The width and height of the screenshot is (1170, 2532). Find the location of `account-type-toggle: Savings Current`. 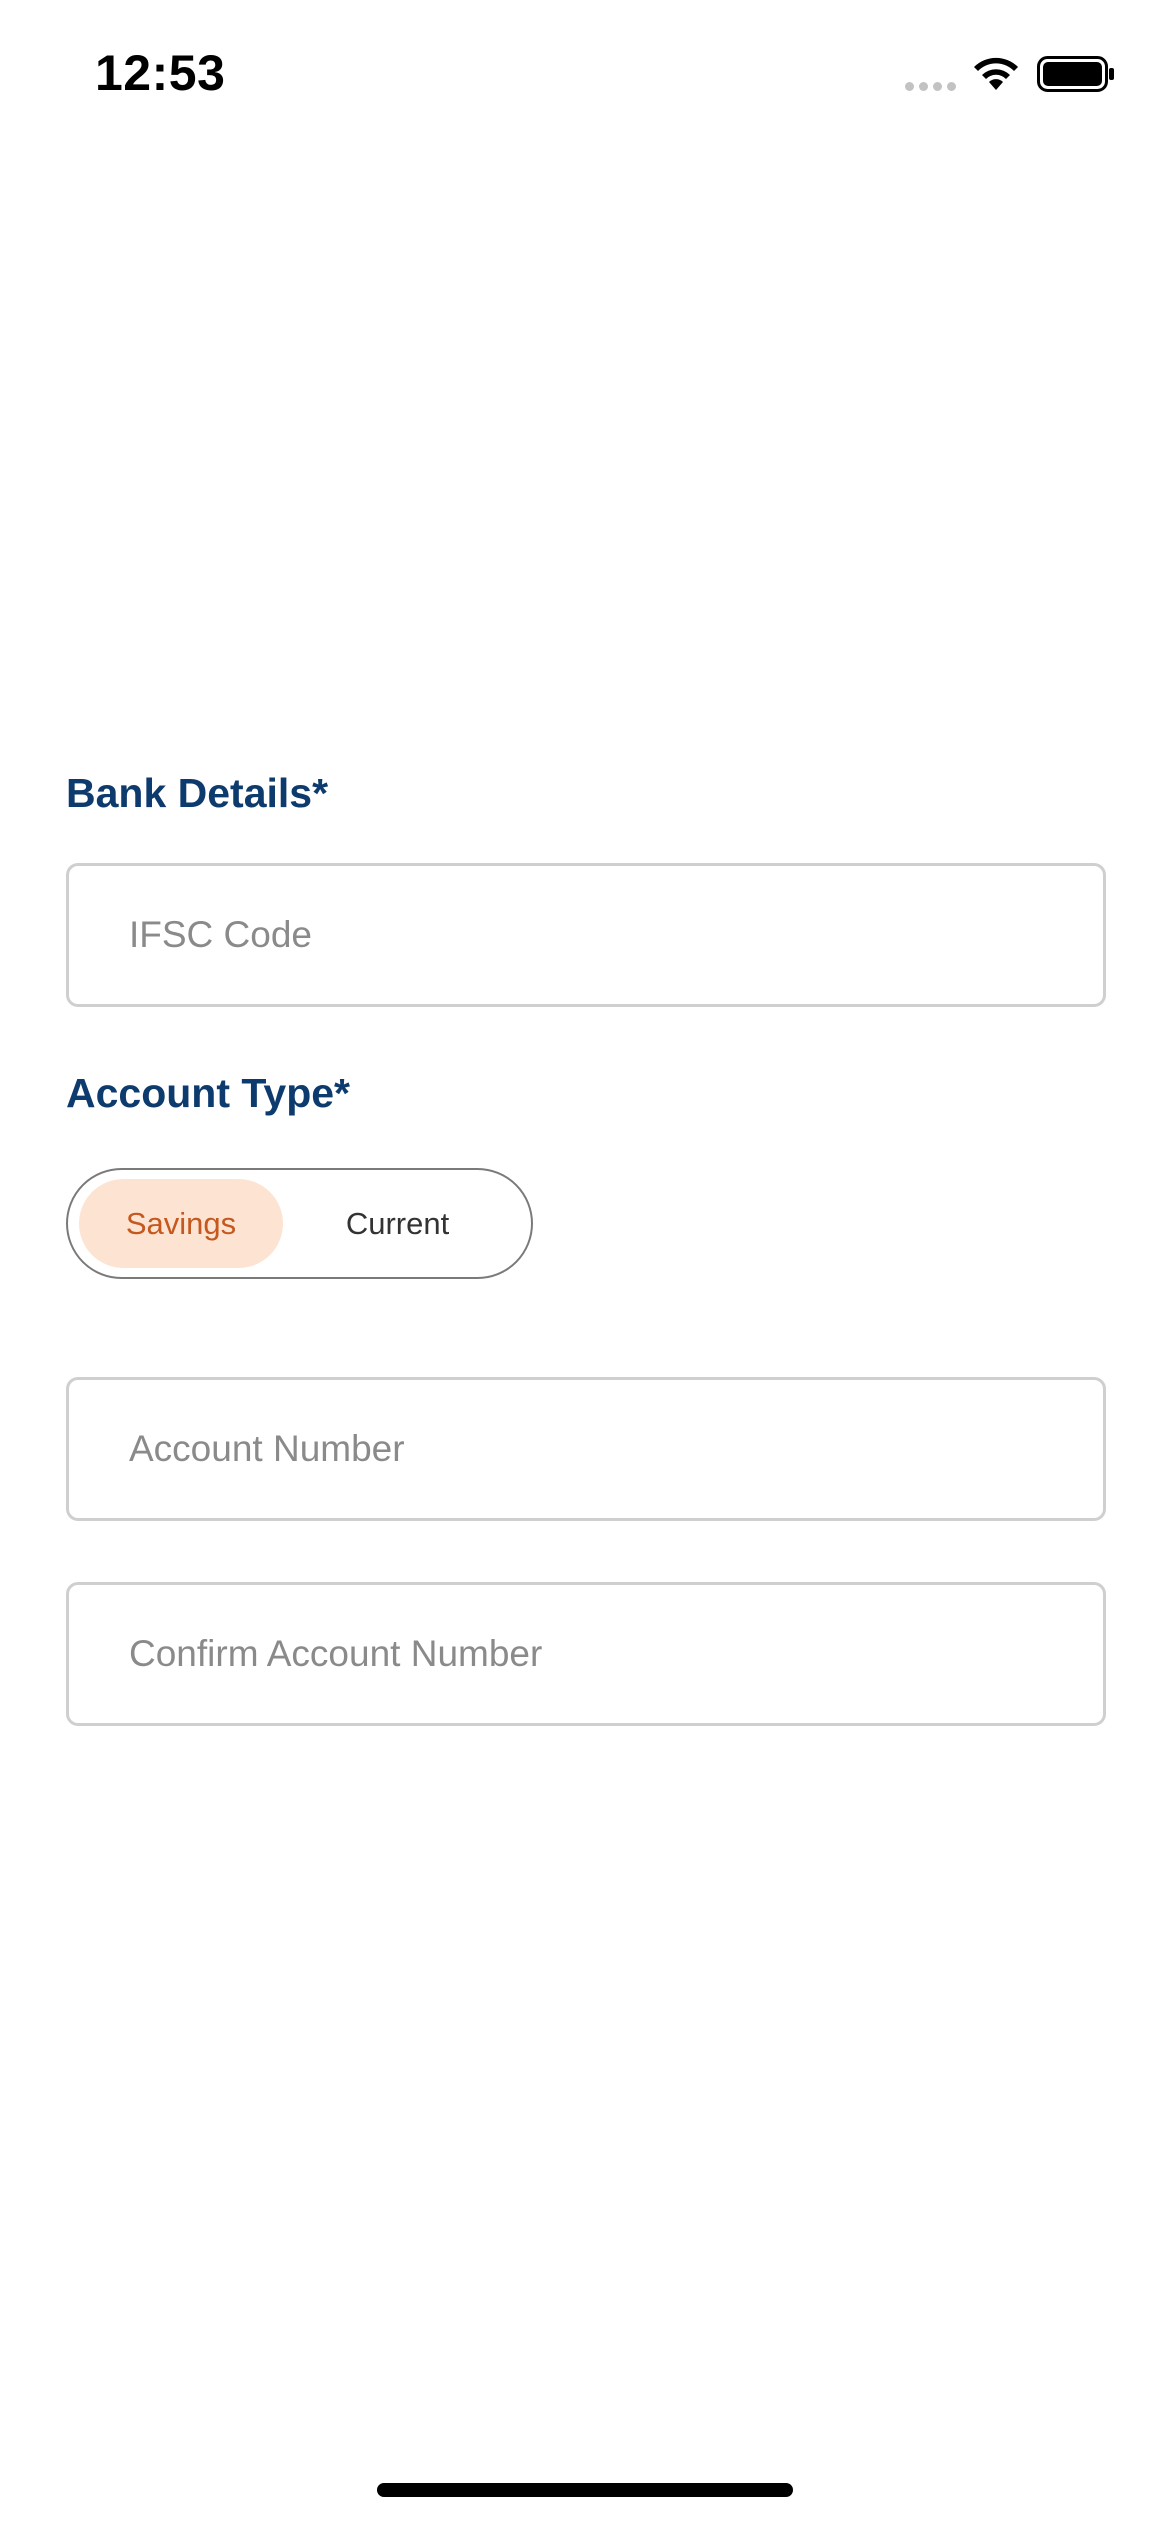

account-type-toggle: Savings Current is located at coordinates (299, 1223).